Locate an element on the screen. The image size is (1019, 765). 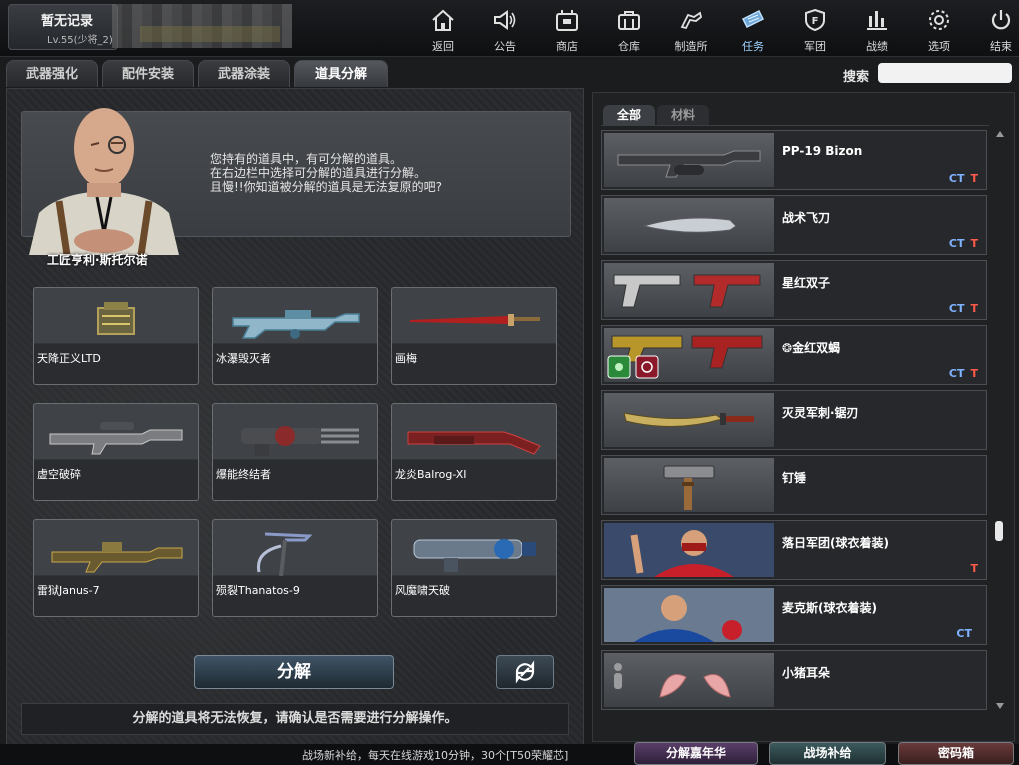
nav-mission: 任务 is located at coordinates (753, 28).